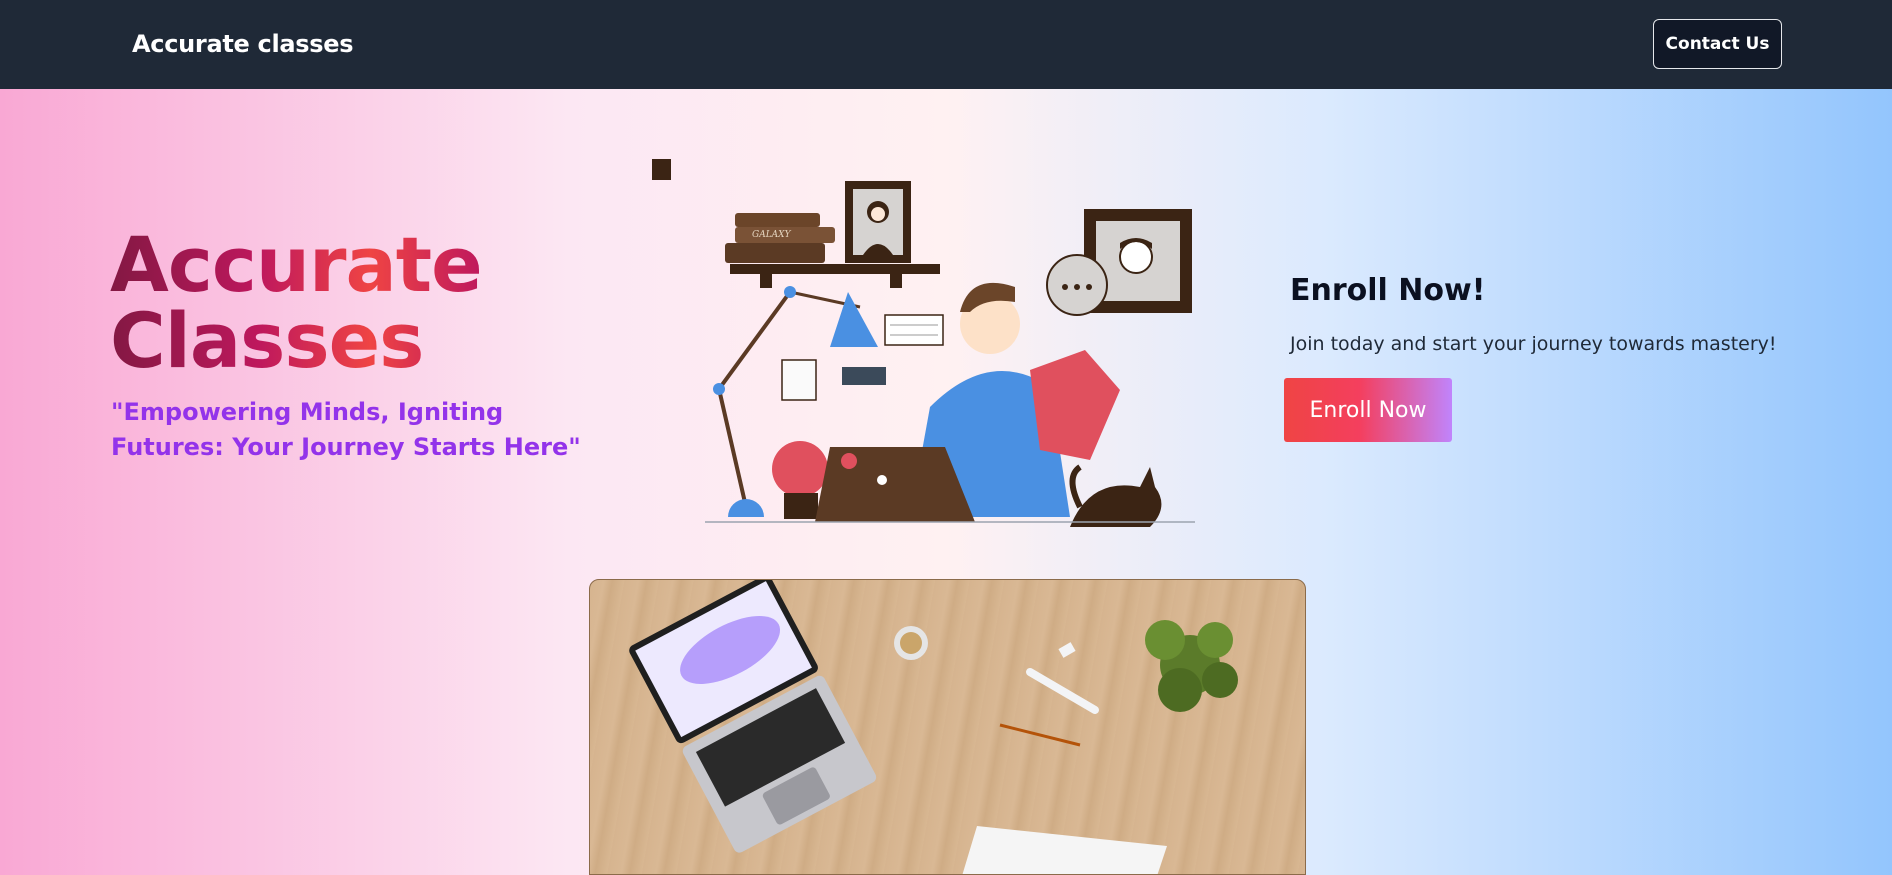 The image size is (1892, 875). I want to click on desk-photo, so click(947, 727).